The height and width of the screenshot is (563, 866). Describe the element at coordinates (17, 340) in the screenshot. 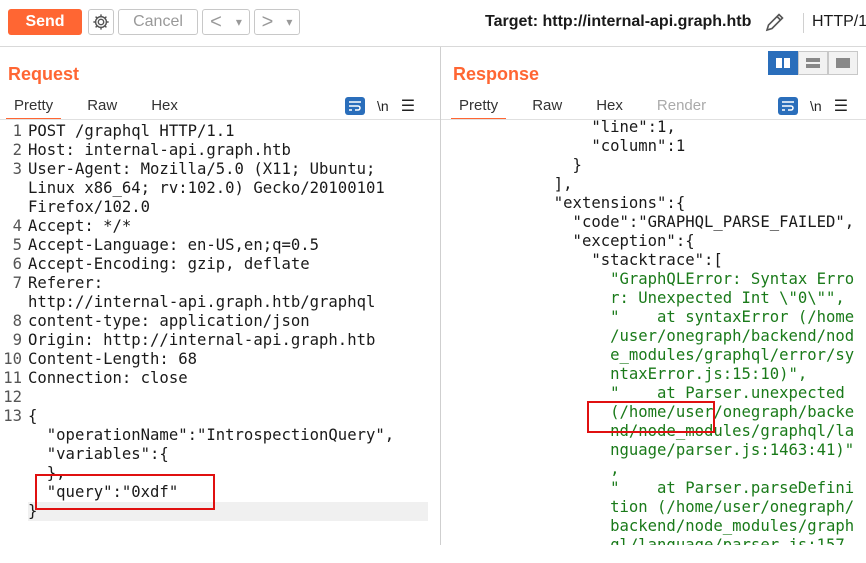

I see `line-number: 9` at that location.